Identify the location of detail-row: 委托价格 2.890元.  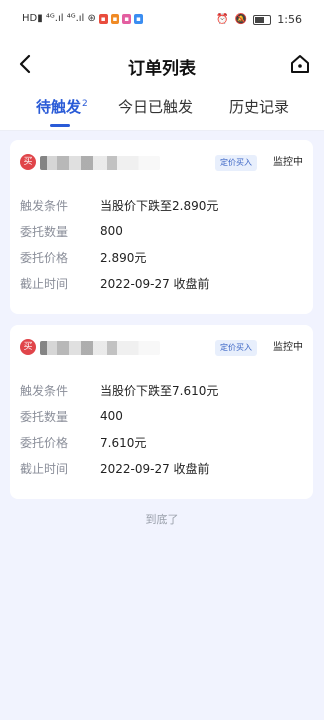
(161, 257).